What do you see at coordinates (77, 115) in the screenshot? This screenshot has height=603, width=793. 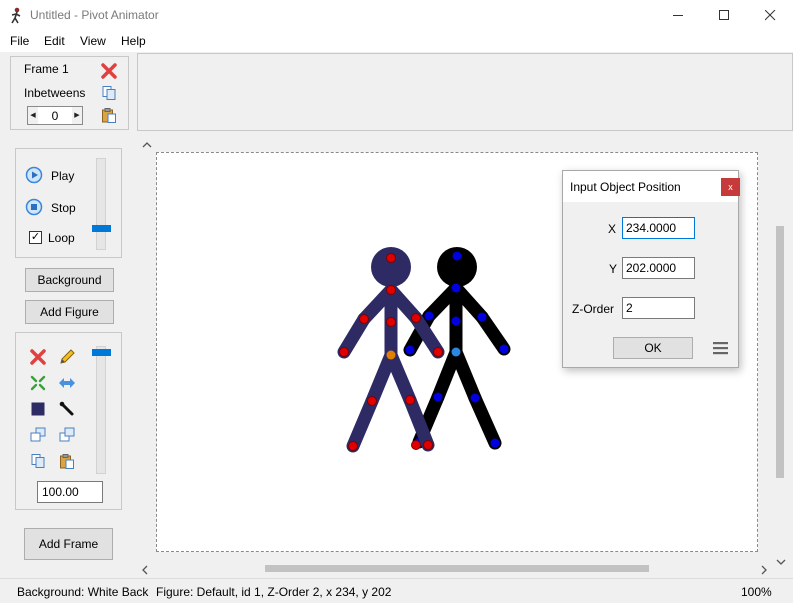 I see `stepper-increment: ▶` at bounding box center [77, 115].